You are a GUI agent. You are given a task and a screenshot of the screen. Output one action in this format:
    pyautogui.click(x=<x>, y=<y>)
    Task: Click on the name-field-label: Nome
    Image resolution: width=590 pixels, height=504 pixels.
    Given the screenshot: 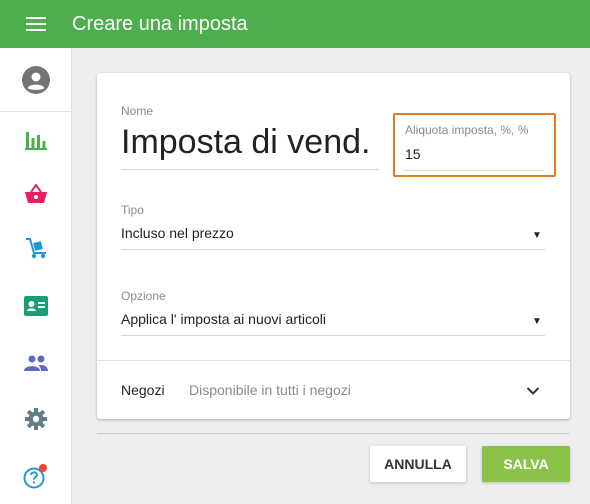 What is the action you would take?
    pyautogui.click(x=137, y=111)
    